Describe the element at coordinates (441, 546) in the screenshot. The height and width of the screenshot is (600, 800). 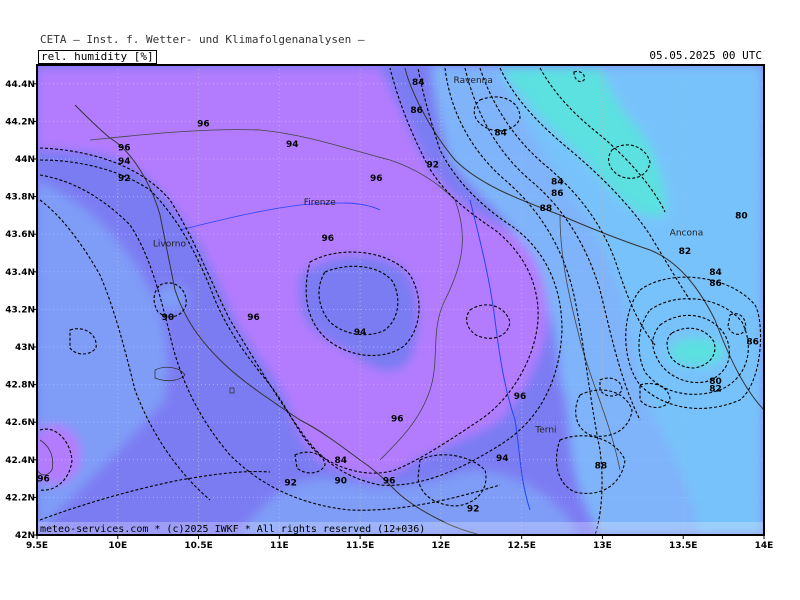
I see `x-tick-label: 12E` at that location.